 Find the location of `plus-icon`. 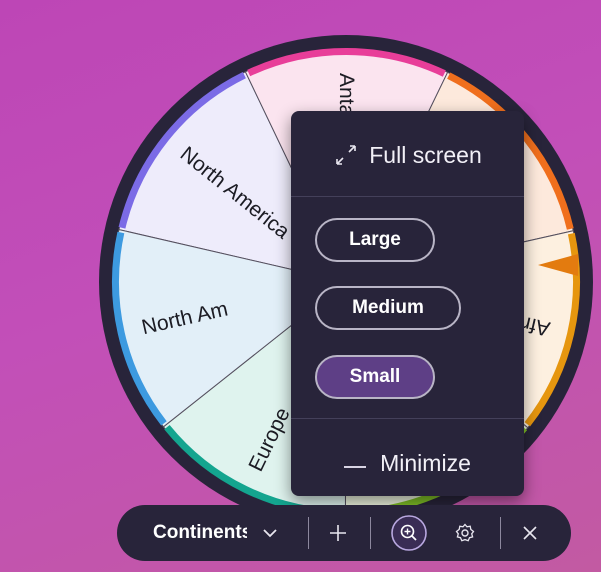

plus-icon is located at coordinates (338, 533).